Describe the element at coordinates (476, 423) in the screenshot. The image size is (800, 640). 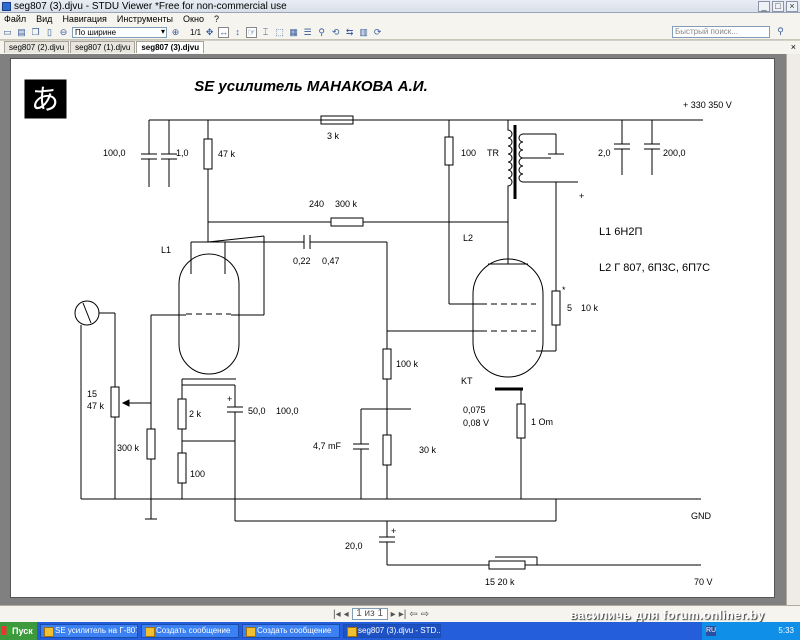
I see `label-008: 0,08 V` at that location.